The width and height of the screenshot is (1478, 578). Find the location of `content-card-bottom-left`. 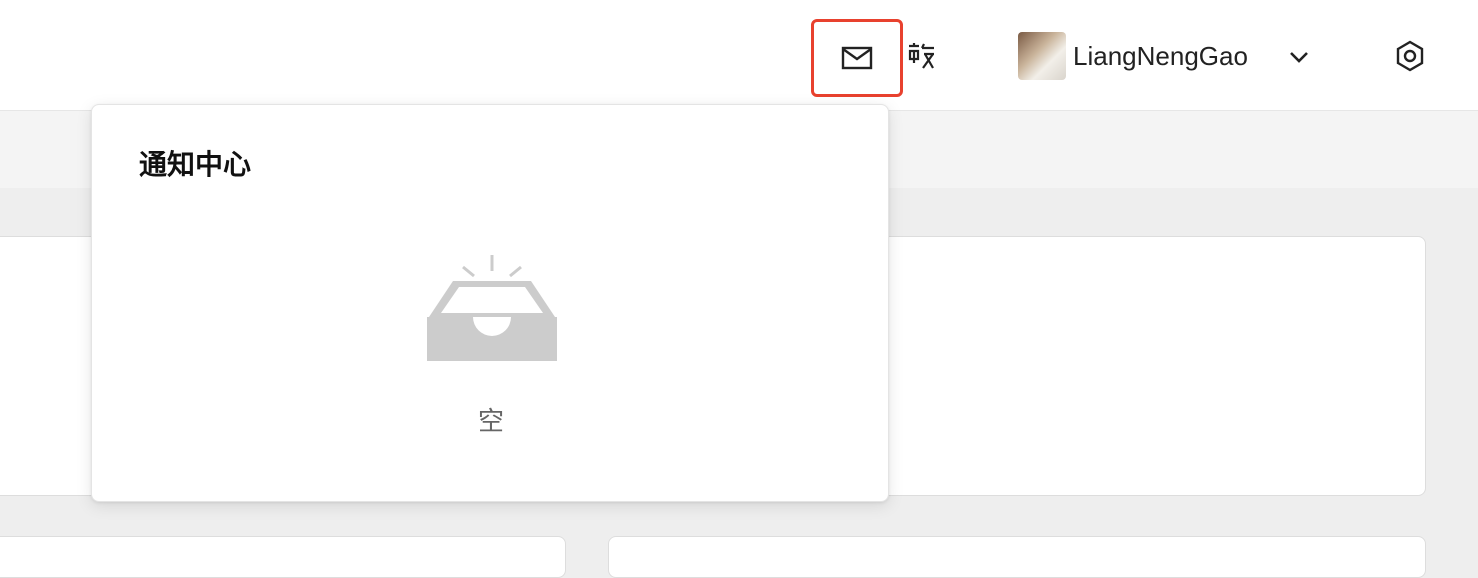

content-card-bottom-left is located at coordinates (283, 557).